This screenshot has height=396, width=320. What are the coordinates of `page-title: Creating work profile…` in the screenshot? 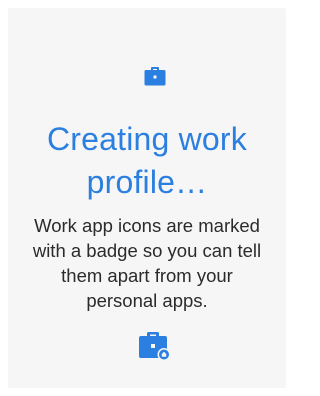 It's located at (146, 160).